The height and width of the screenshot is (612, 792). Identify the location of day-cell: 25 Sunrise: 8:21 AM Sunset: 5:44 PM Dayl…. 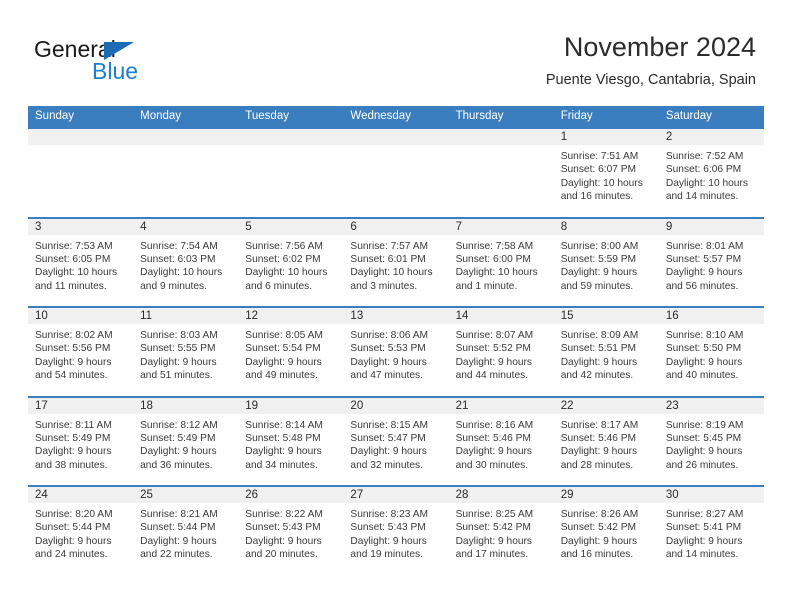
(186, 531).